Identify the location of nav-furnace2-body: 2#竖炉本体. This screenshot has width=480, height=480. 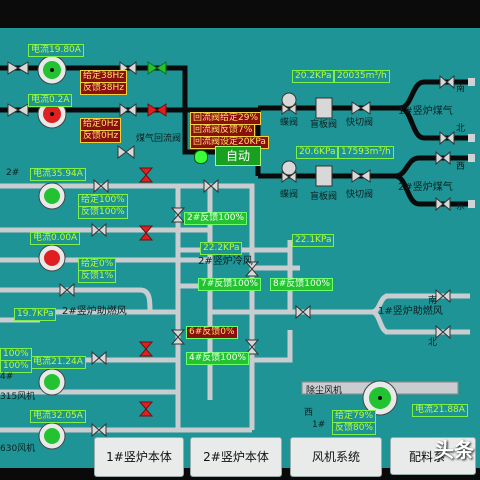
(236, 457).